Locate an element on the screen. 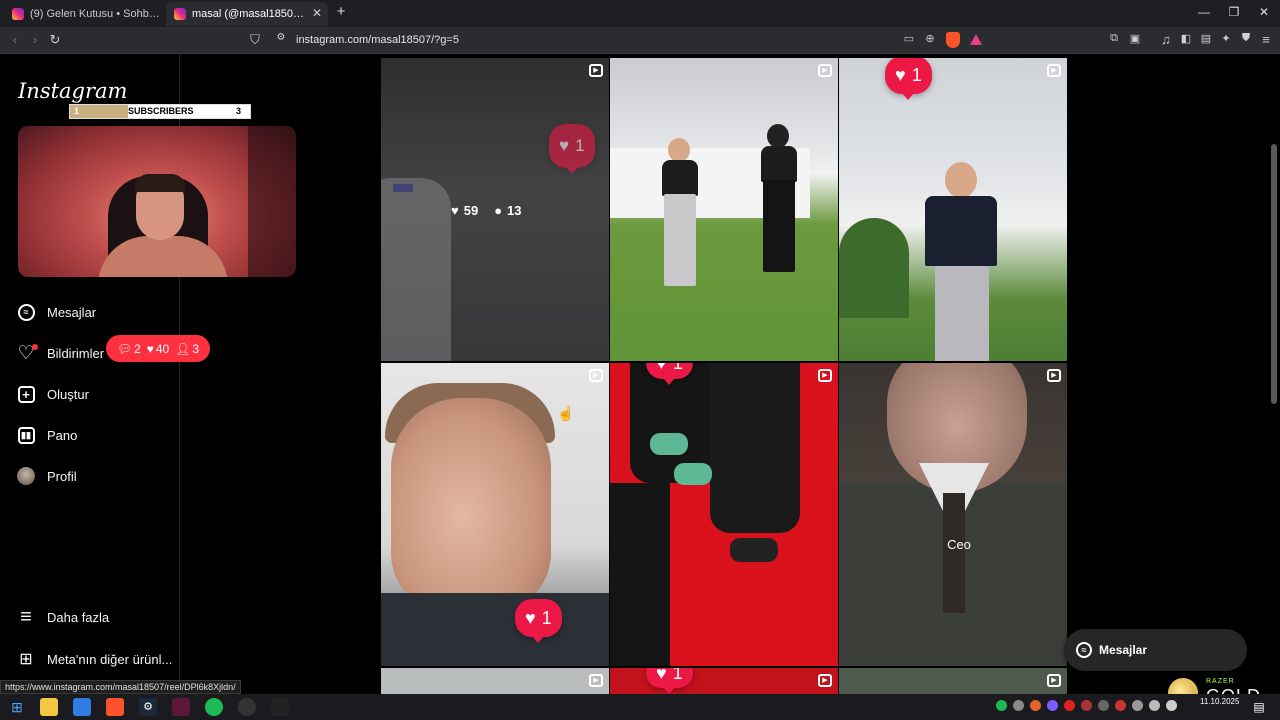 Image resolution: width=1280 pixels, height=720 pixels. sidebar-item-dashboard: ▮▮ Pano is located at coordinates (46, 435).